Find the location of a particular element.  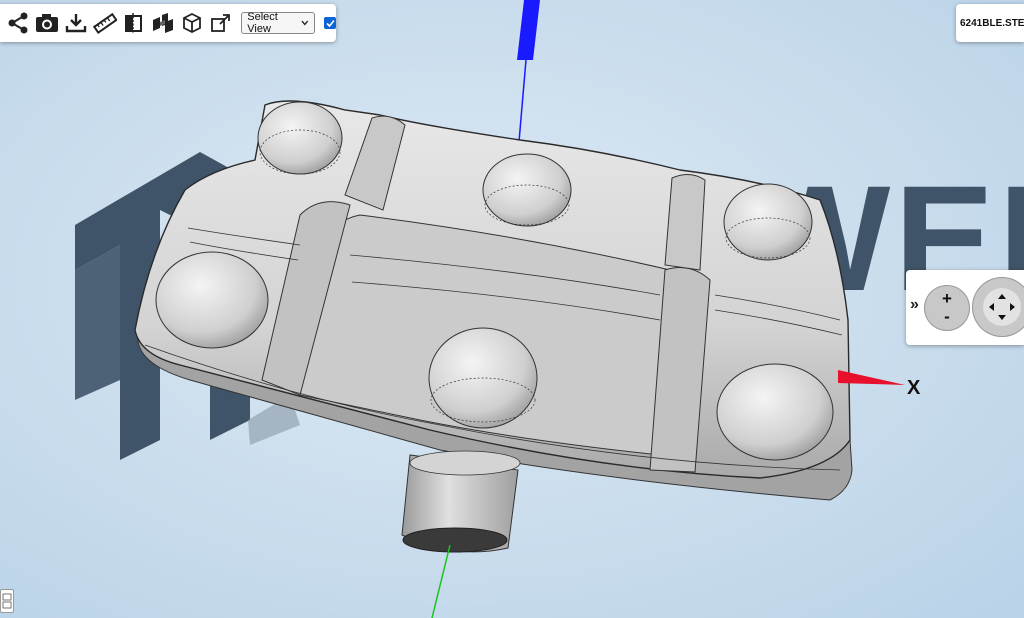

view-select: Select View is located at coordinates (278, 23).